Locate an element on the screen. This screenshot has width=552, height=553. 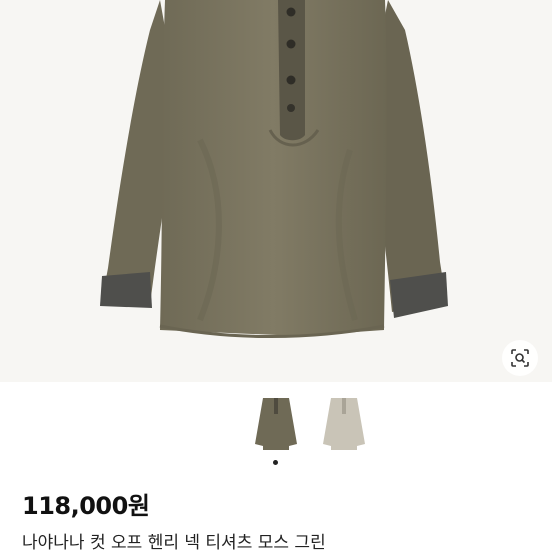
thumbnail-strip is located at coordinates (276, 423).